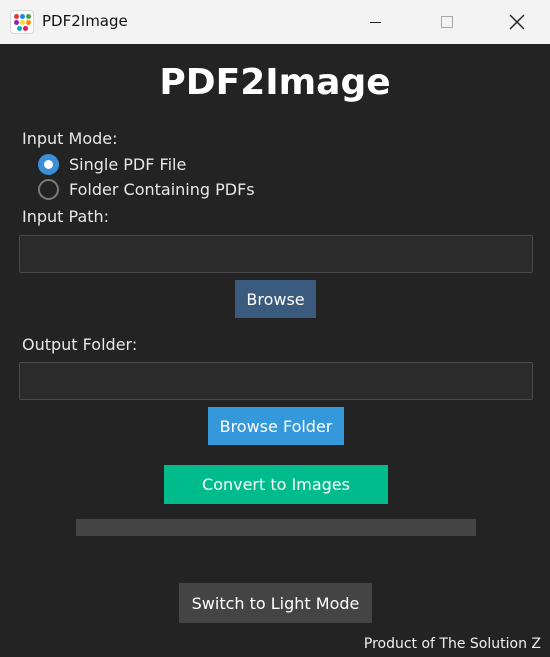 The image size is (550, 657). I want to click on radio-single-pdf: Single PDF File, so click(112, 164).